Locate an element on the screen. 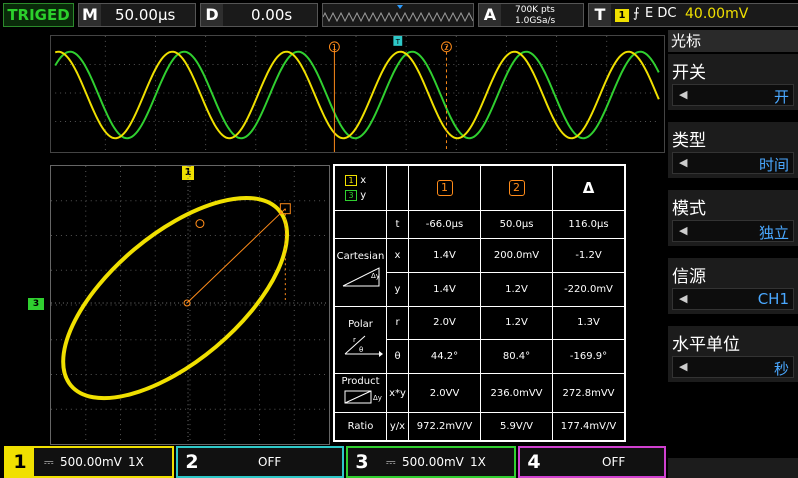 This screenshot has width=798, height=478. r-delta: 1.3V is located at coordinates (588, 323).